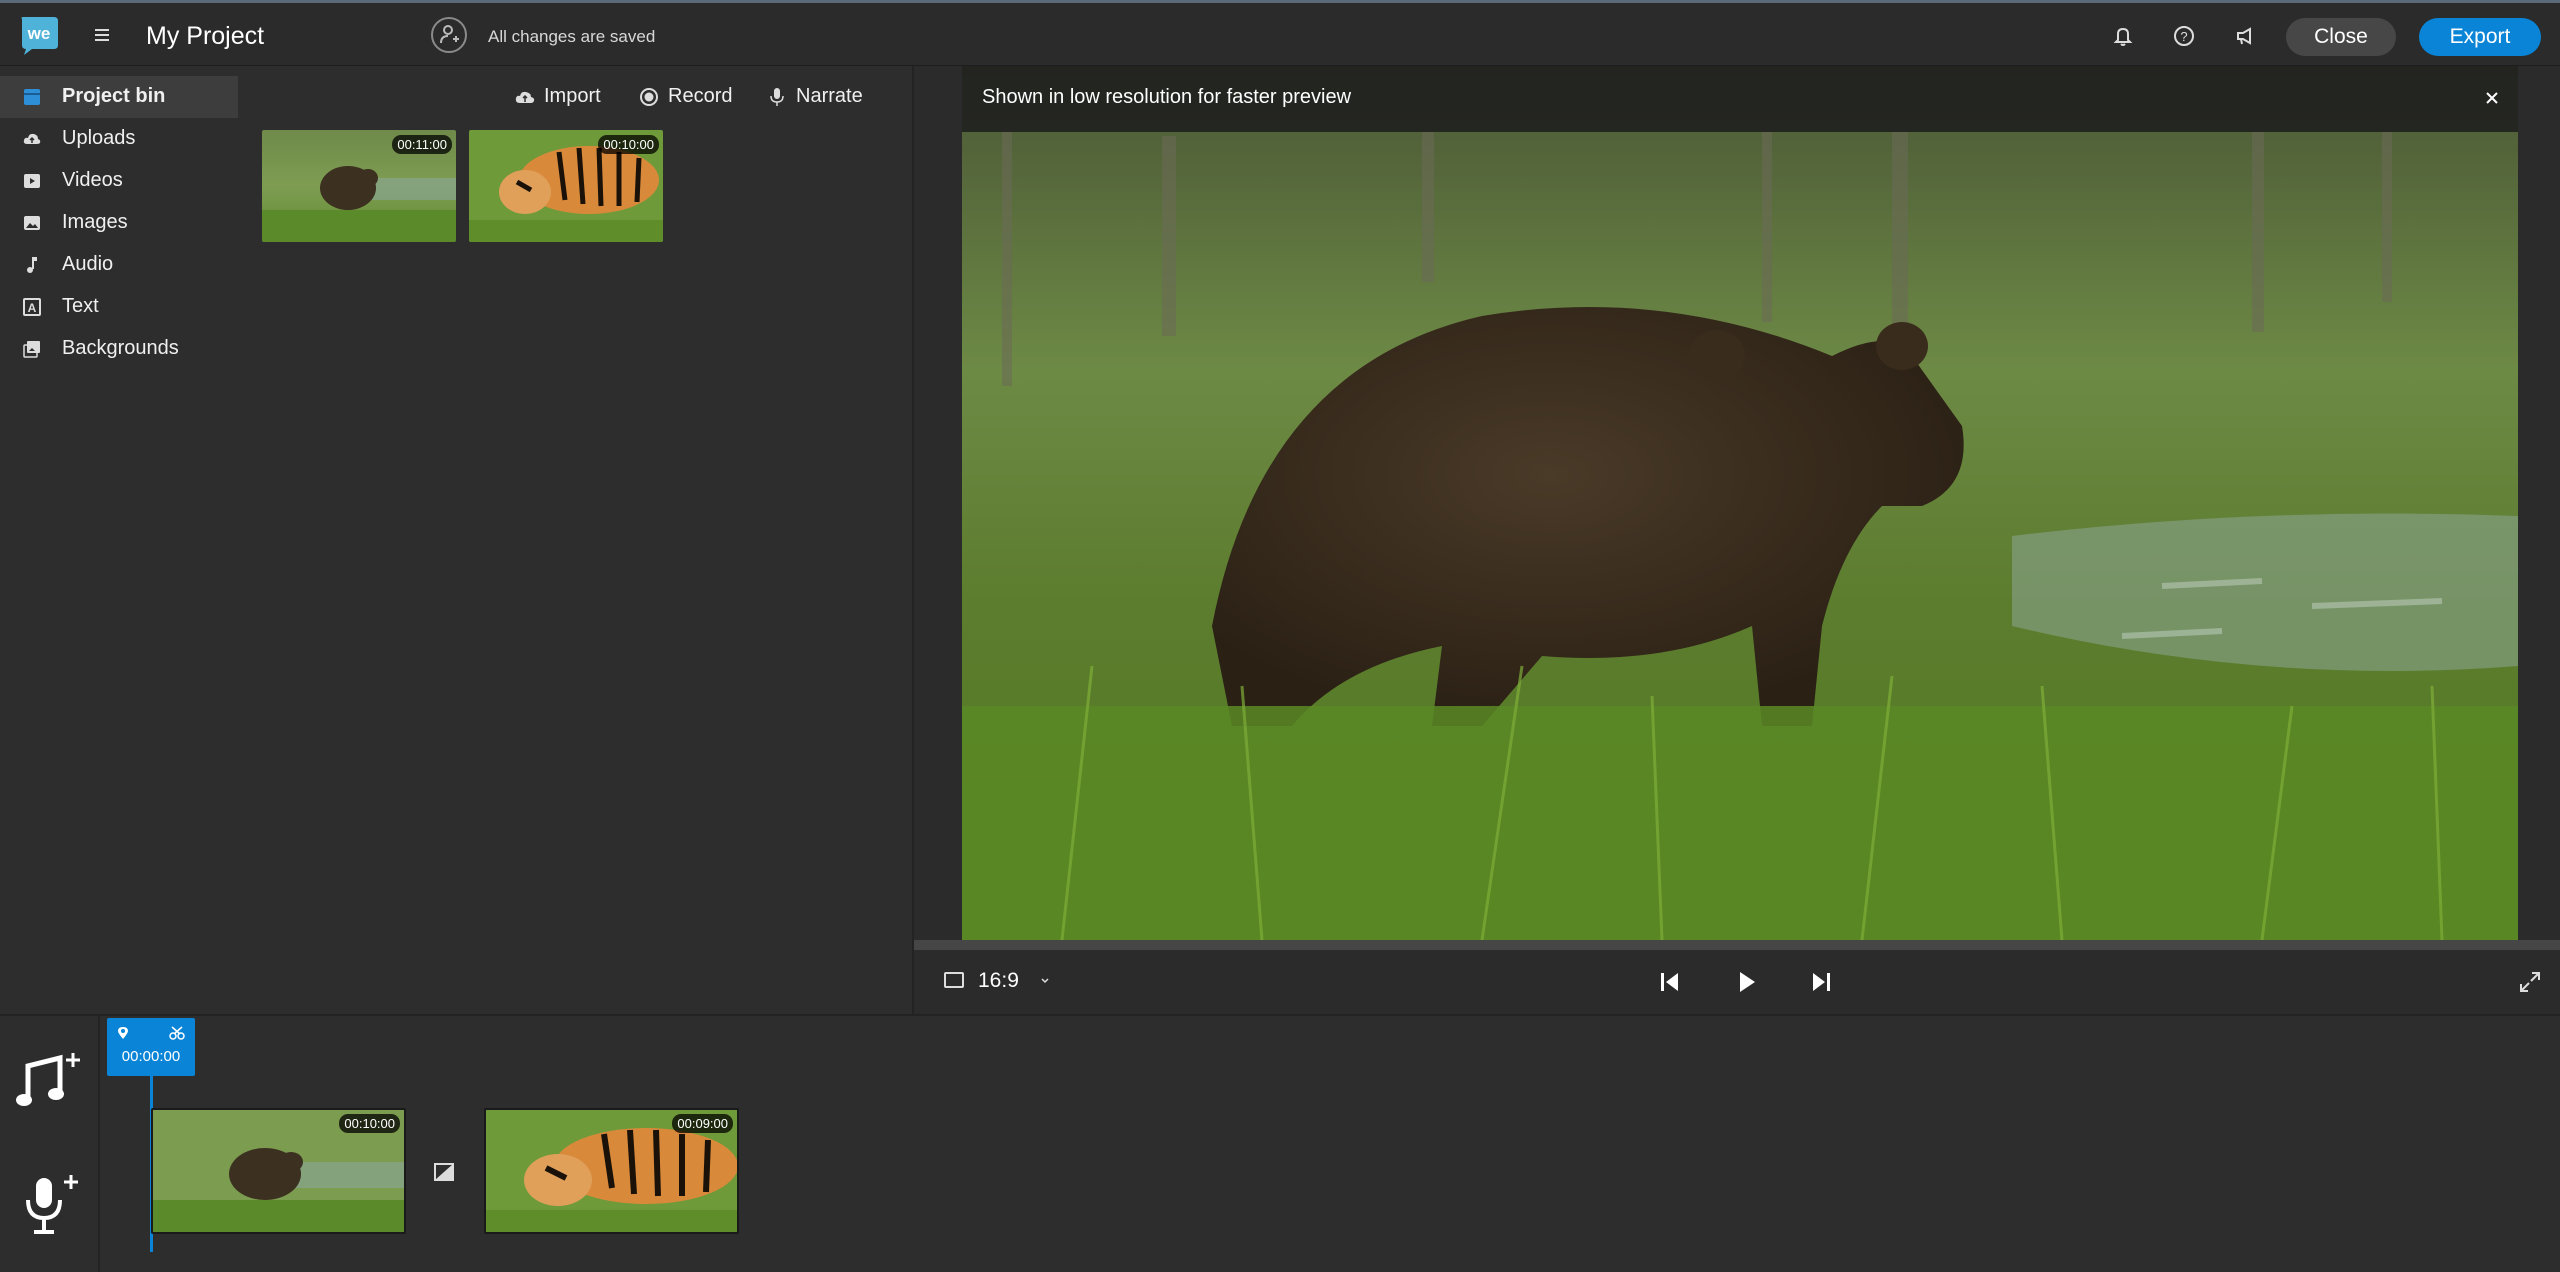 The height and width of the screenshot is (1272, 2560). Describe the element at coordinates (278, 1171) in the screenshot. I see `timeline-clip-bear: 00:10:00` at that location.